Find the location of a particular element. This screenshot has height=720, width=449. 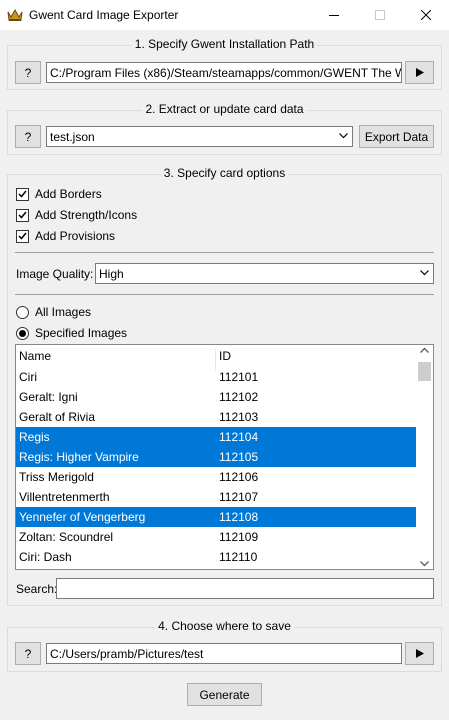

specified-images-radio: Specified Images is located at coordinates (71, 333).